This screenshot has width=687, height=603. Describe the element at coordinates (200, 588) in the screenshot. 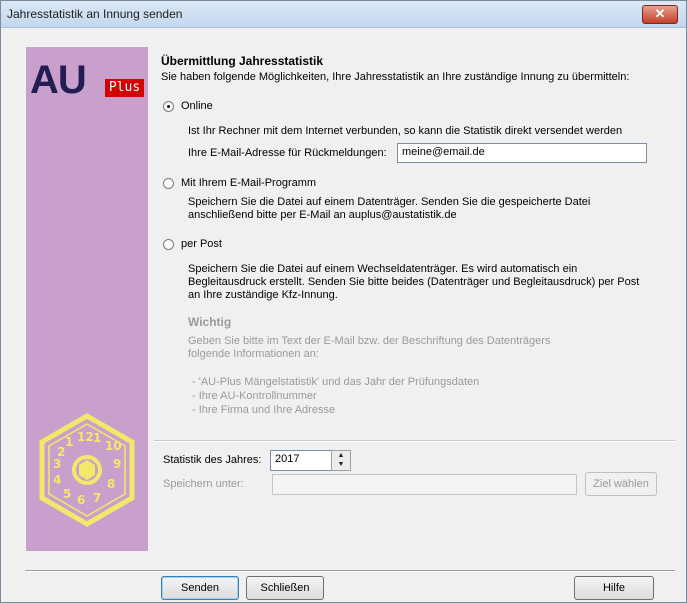

I see `send-button: Senden` at that location.